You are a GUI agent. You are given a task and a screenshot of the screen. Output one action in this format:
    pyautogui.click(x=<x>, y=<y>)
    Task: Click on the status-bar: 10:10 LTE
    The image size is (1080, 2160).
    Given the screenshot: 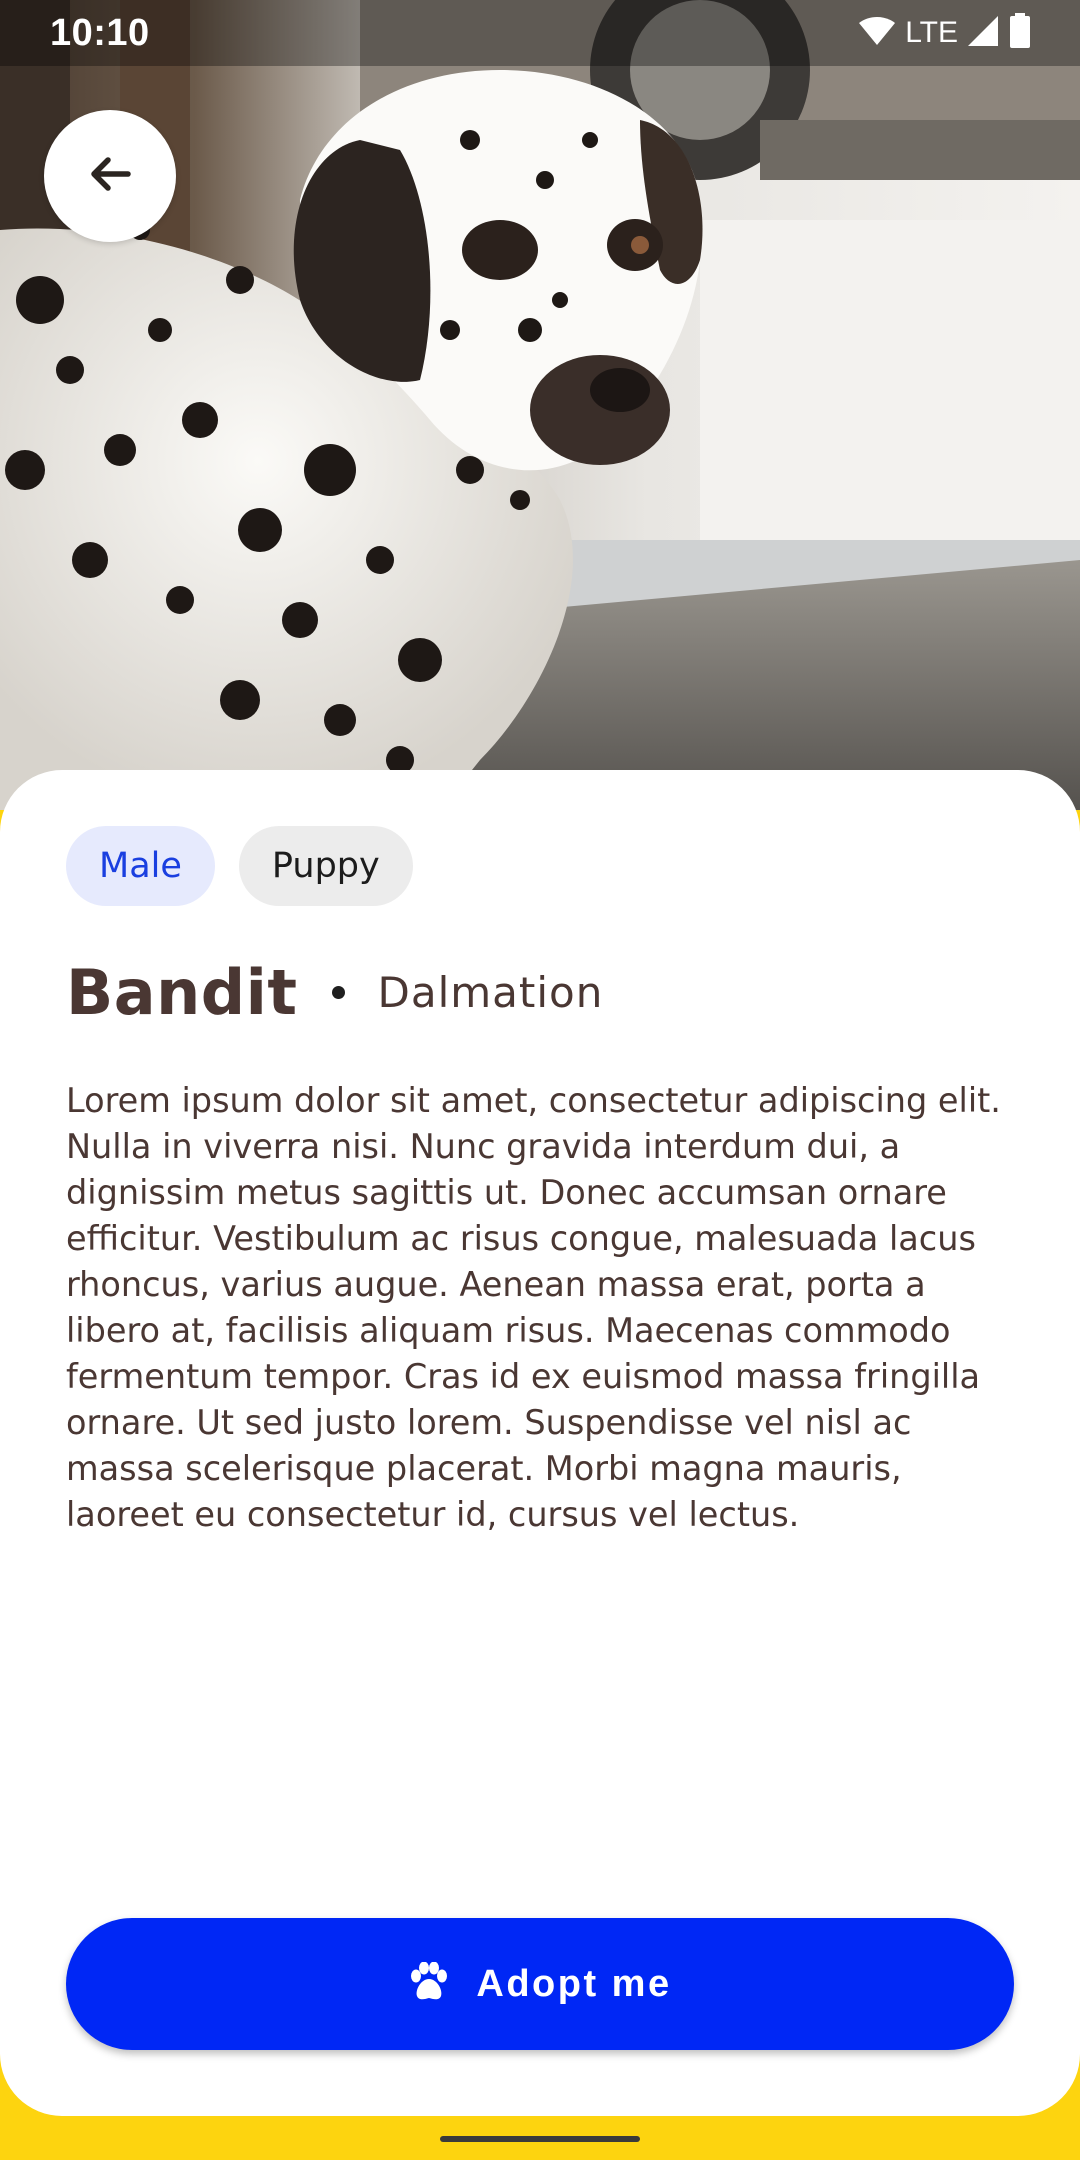 What is the action you would take?
    pyautogui.click(x=540, y=33)
    